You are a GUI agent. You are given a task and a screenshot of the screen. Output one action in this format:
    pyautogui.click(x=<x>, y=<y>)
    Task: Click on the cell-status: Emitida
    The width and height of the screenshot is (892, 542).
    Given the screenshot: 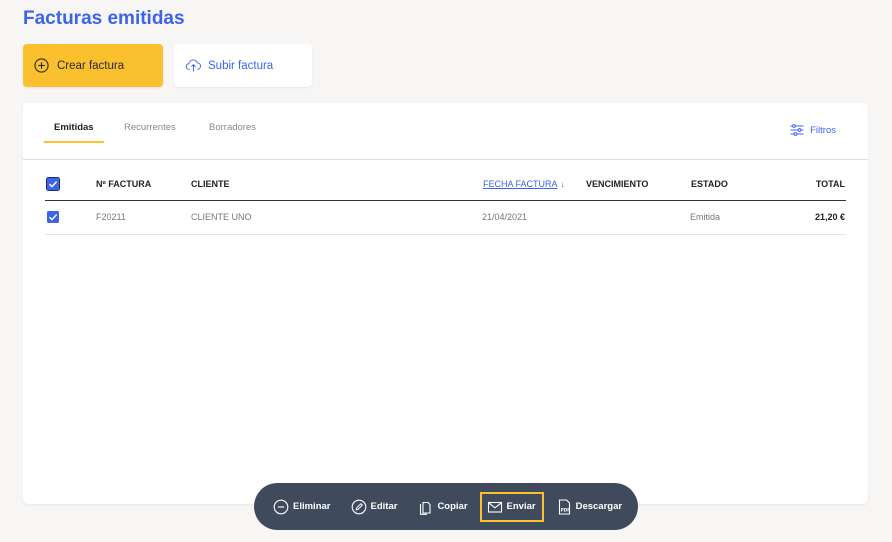 What is the action you would take?
    pyautogui.click(x=705, y=217)
    